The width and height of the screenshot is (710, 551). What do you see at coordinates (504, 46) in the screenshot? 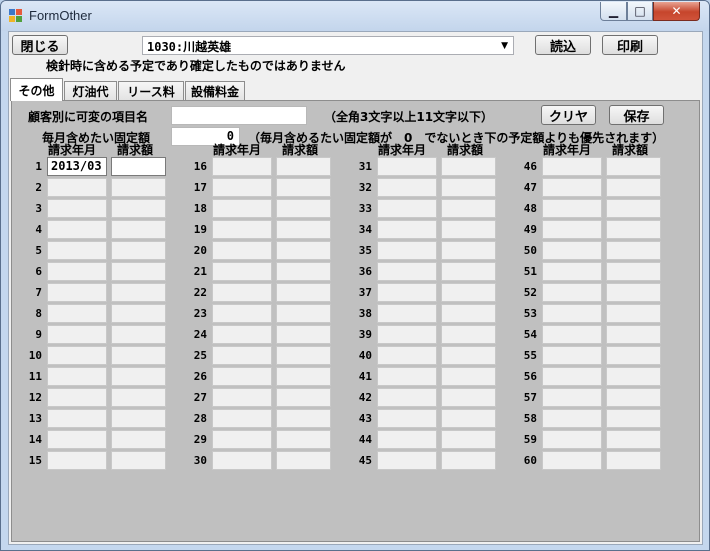
I see `chevron-down-icon: ▼` at bounding box center [504, 46].